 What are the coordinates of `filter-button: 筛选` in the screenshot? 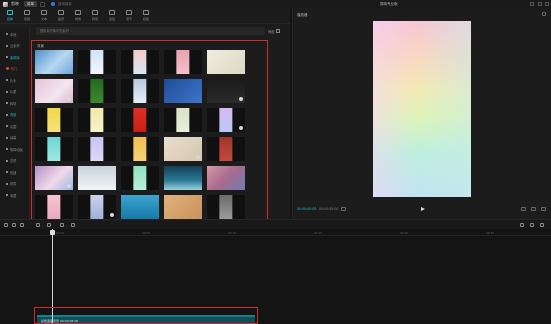 It's located at (274, 31).